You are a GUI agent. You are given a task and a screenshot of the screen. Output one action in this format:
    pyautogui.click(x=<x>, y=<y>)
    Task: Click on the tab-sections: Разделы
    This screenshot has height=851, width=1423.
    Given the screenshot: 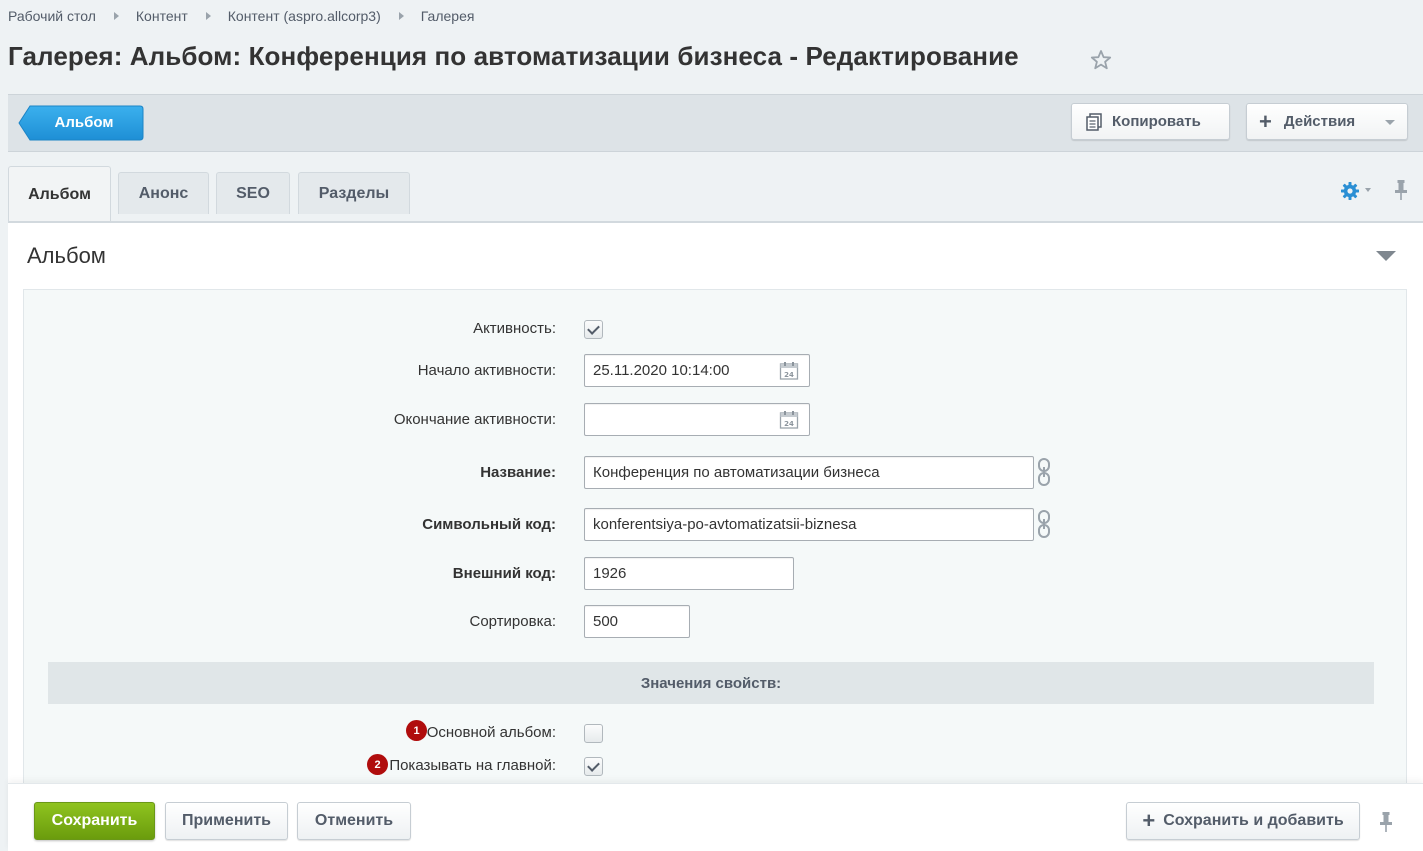 What is the action you would take?
    pyautogui.click(x=354, y=193)
    